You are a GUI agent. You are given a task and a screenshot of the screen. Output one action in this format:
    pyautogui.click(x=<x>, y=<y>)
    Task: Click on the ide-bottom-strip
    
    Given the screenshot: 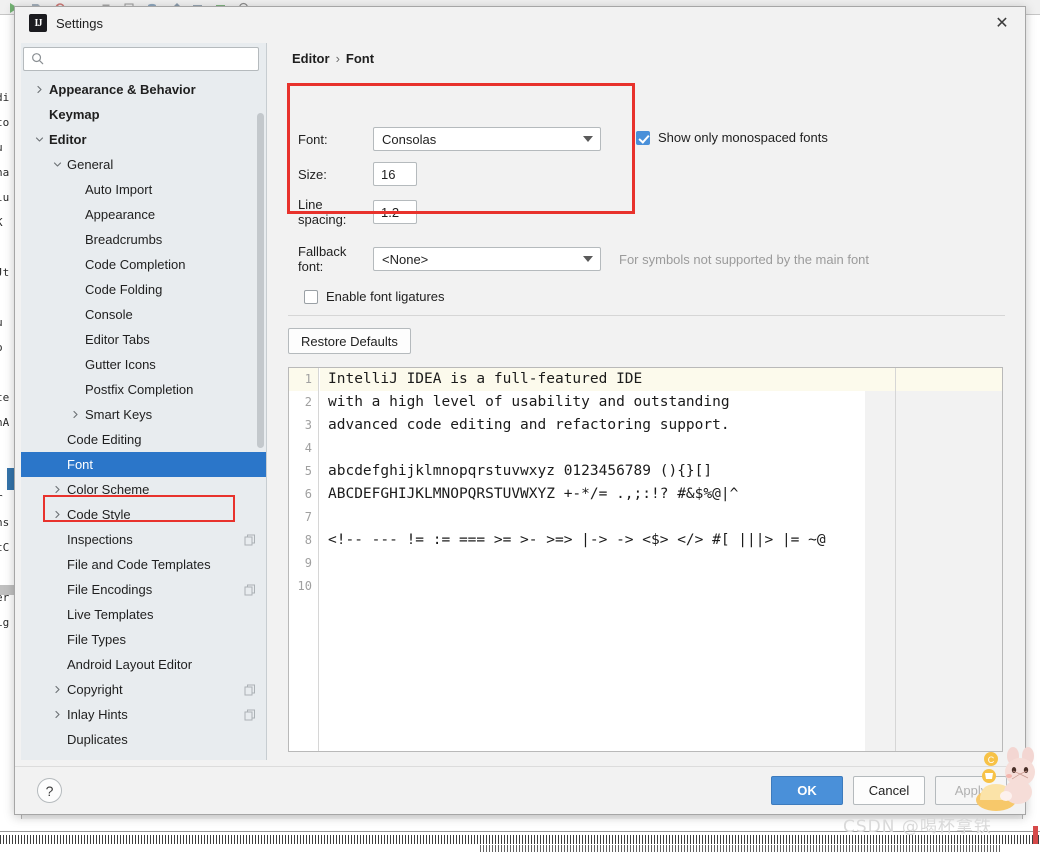 What is the action you would take?
    pyautogui.click(x=520, y=836)
    